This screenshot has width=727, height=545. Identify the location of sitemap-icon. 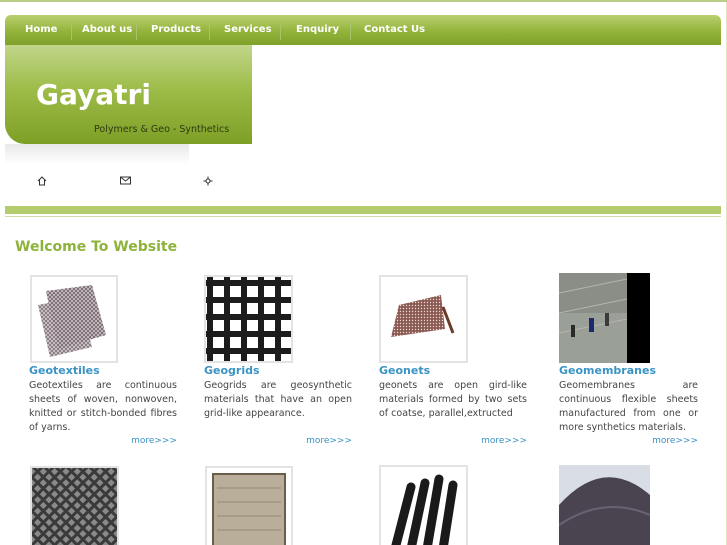
(208, 181).